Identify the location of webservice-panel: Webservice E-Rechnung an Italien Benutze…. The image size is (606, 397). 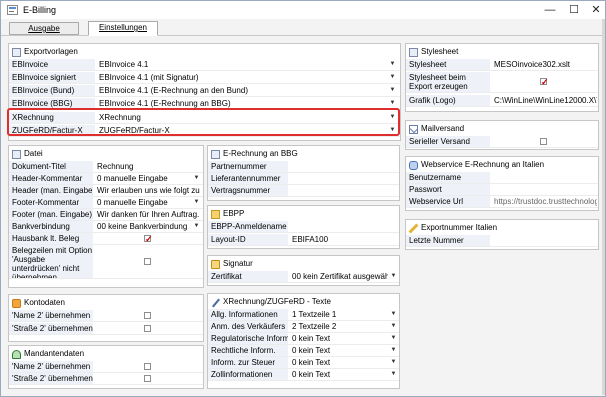
(502, 183).